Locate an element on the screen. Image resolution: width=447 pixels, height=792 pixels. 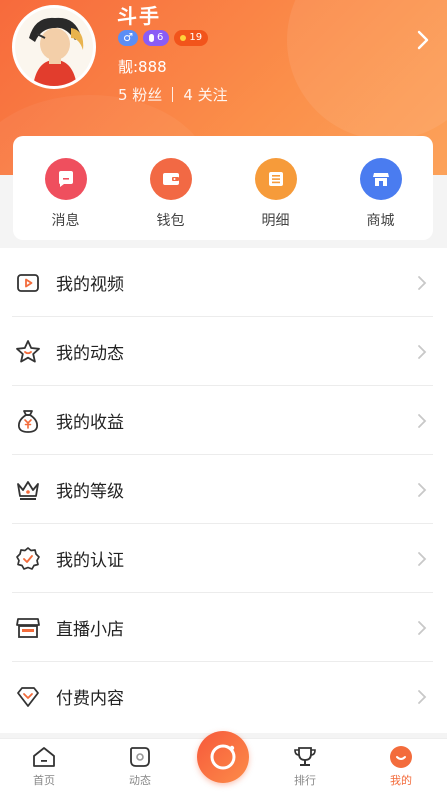
quick-action-store: 商城 is located at coordinates (381, 199).